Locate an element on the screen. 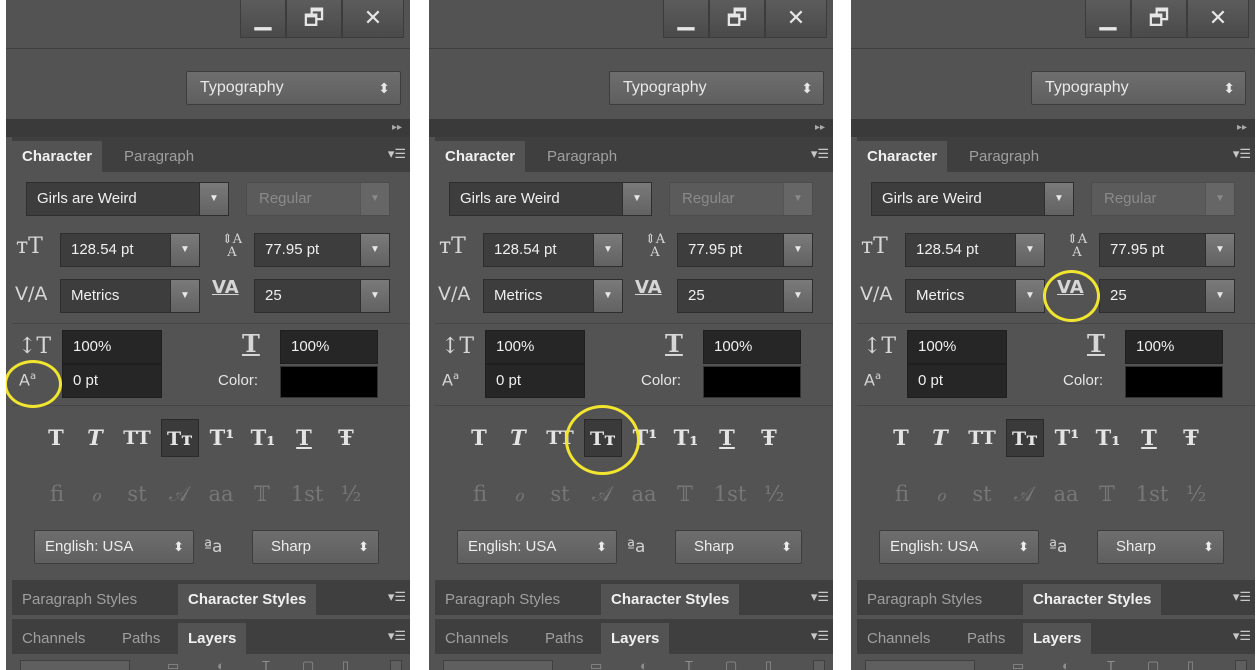 This screenshot has height=670, width=1256. smart-object-filter-icon: ▯ is located at coordinates (345, 664).